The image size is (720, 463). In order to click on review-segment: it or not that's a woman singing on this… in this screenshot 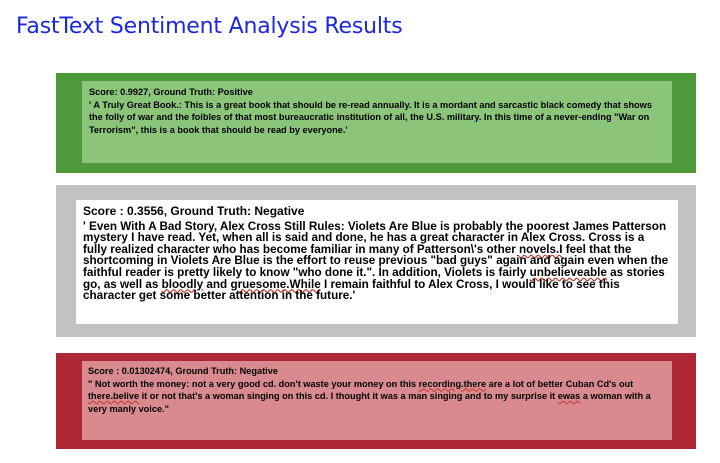, I will do `click(348, 396)`.